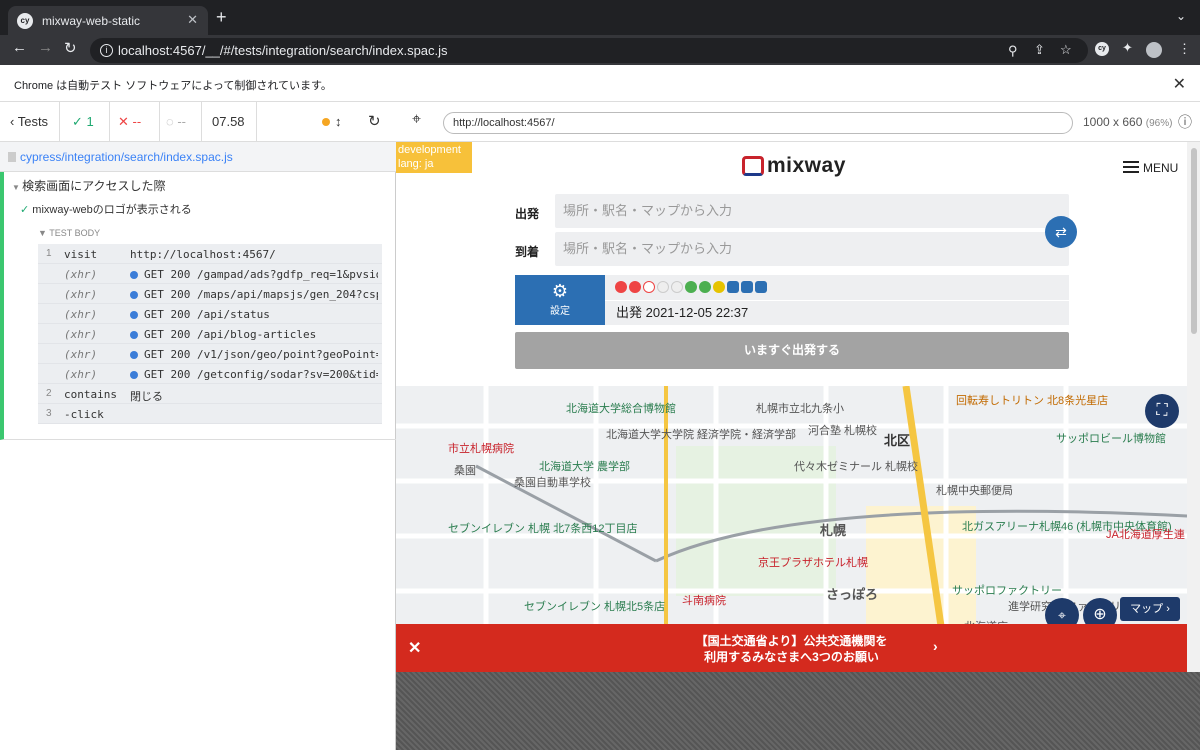  What do you see at coordinates (1032, 400) in the screenshot?
I see `map-label: 回転寿しトリトン 北8条光星店` at bounding box center [1032, 400].